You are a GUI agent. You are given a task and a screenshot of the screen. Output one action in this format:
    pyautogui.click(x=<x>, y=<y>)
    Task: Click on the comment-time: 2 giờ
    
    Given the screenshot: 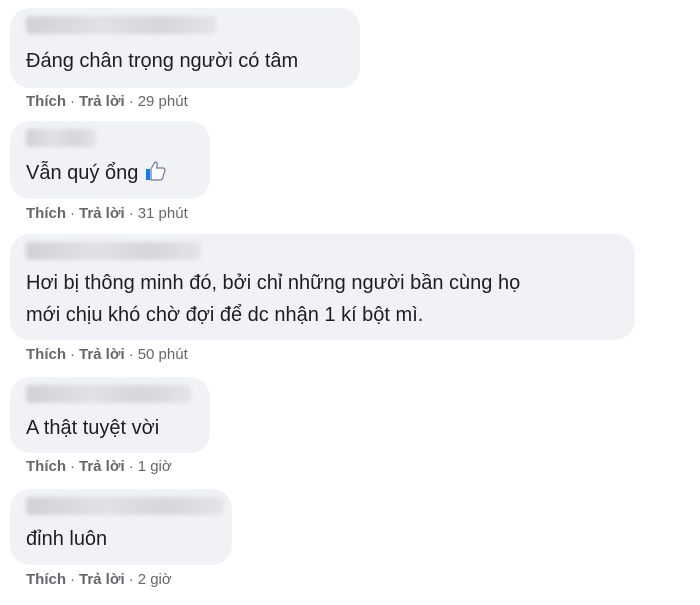 What is the action you would take?
    pyautogui.click(x=155, y=579)
    